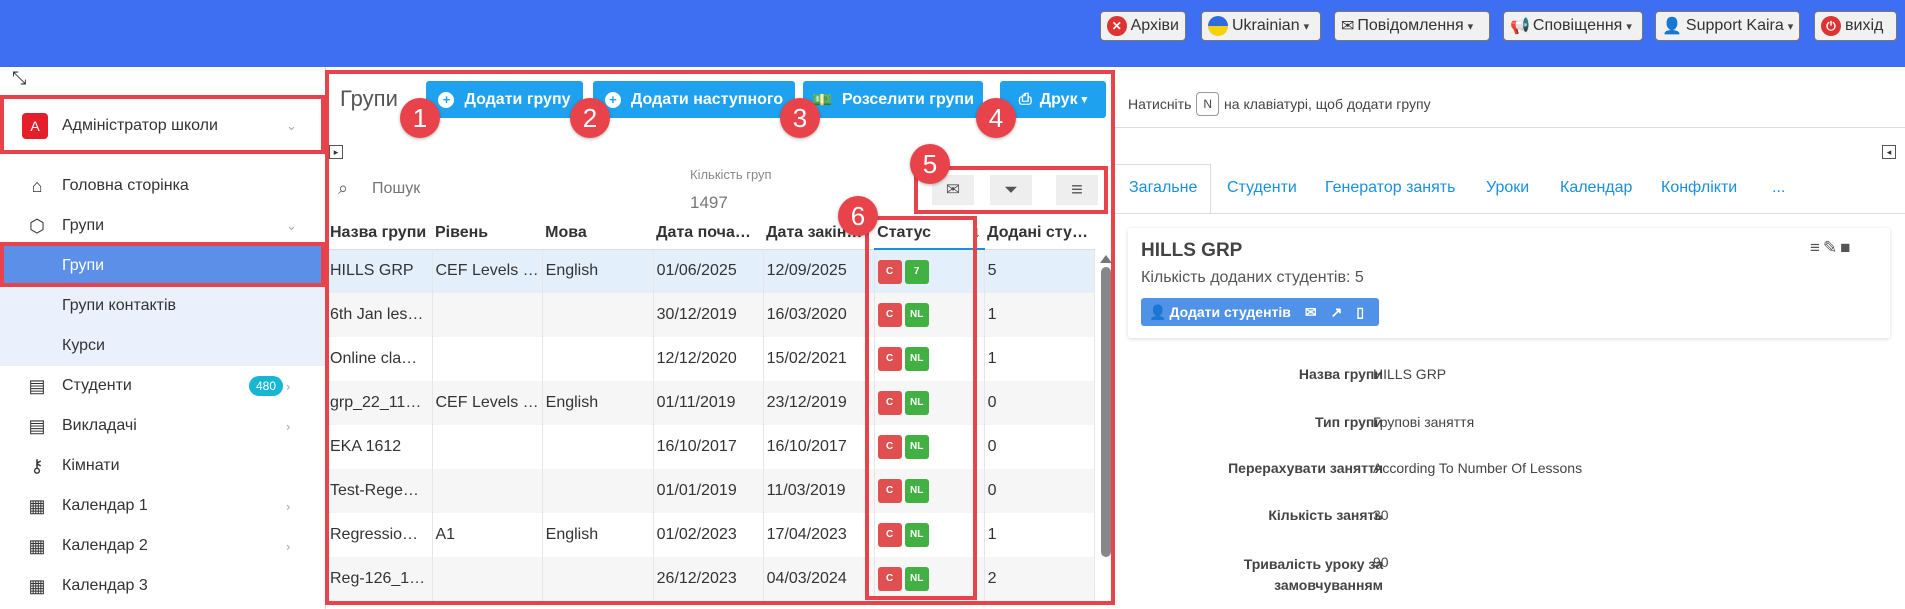 Image resolution: width=1905 pixels, height=609 pixels. I want to click on column-header-language: Мова, so click(598, 233).